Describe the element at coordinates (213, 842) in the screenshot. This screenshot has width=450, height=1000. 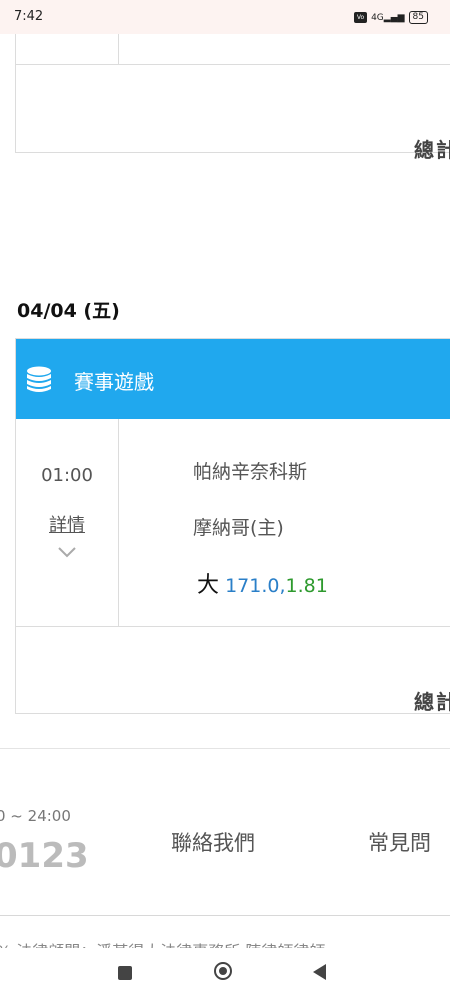
I see `contact-us-link: 聯絡我們` at that location.